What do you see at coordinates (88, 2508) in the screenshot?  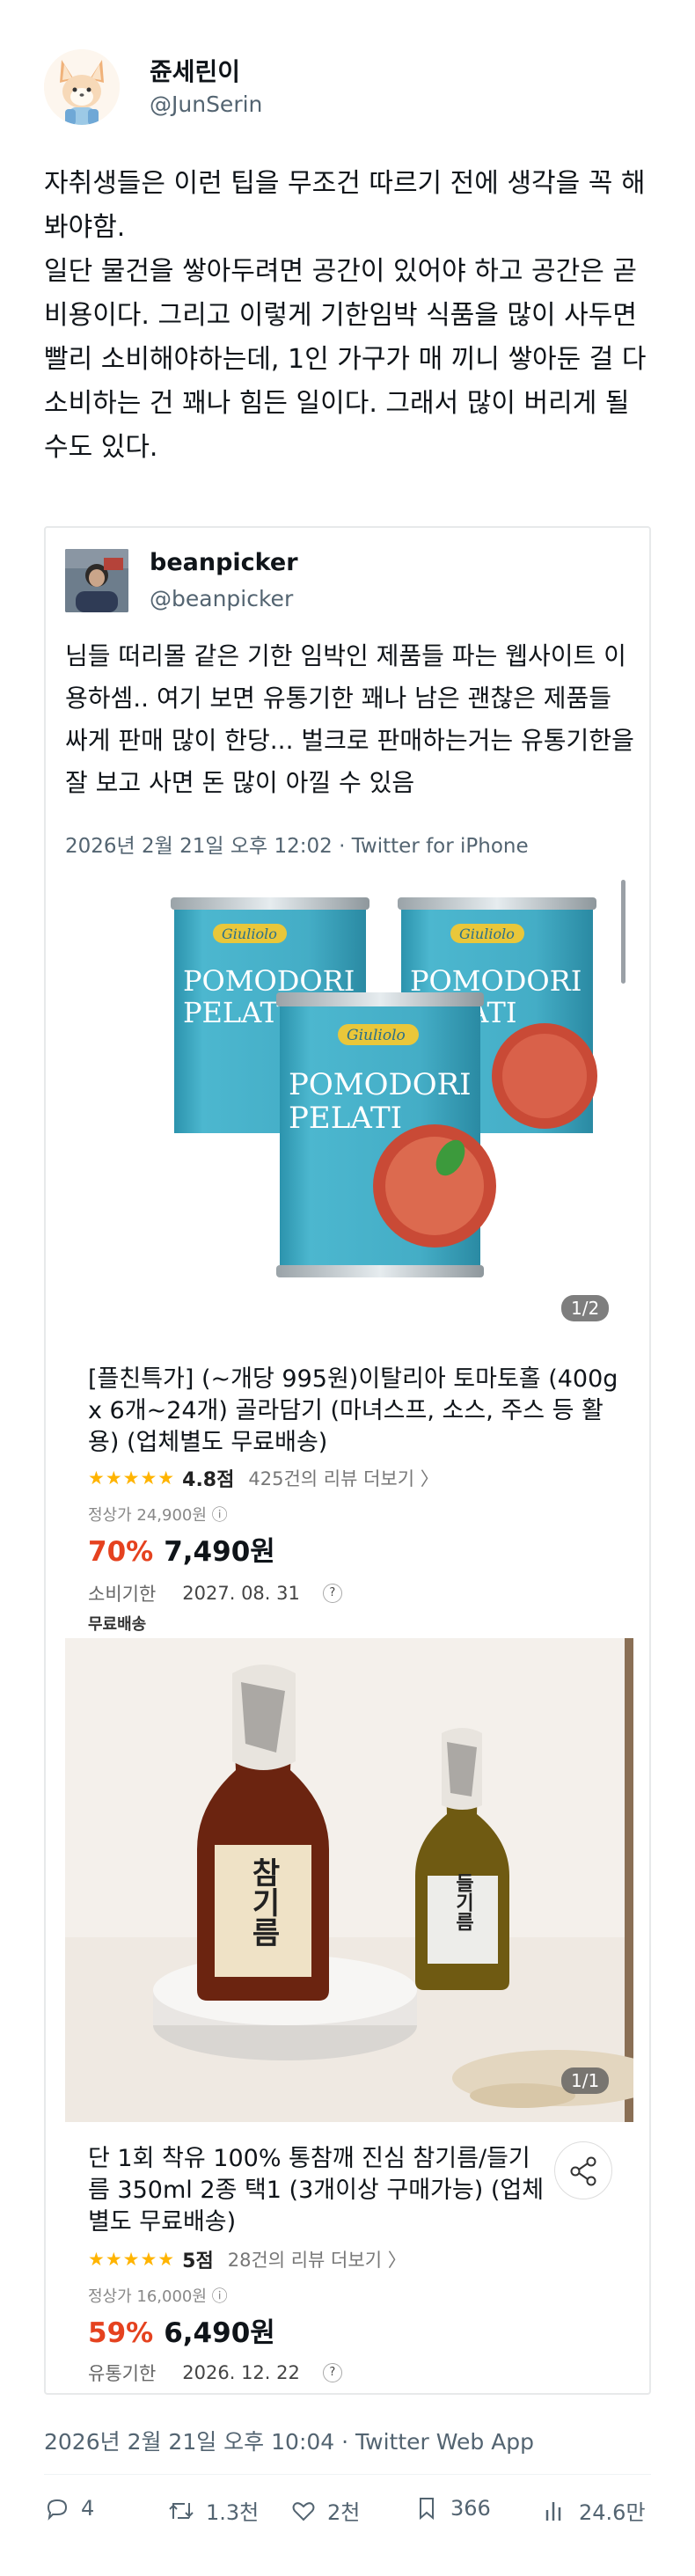 I see `reply-count: 4` at bounding box center [88, 2508].